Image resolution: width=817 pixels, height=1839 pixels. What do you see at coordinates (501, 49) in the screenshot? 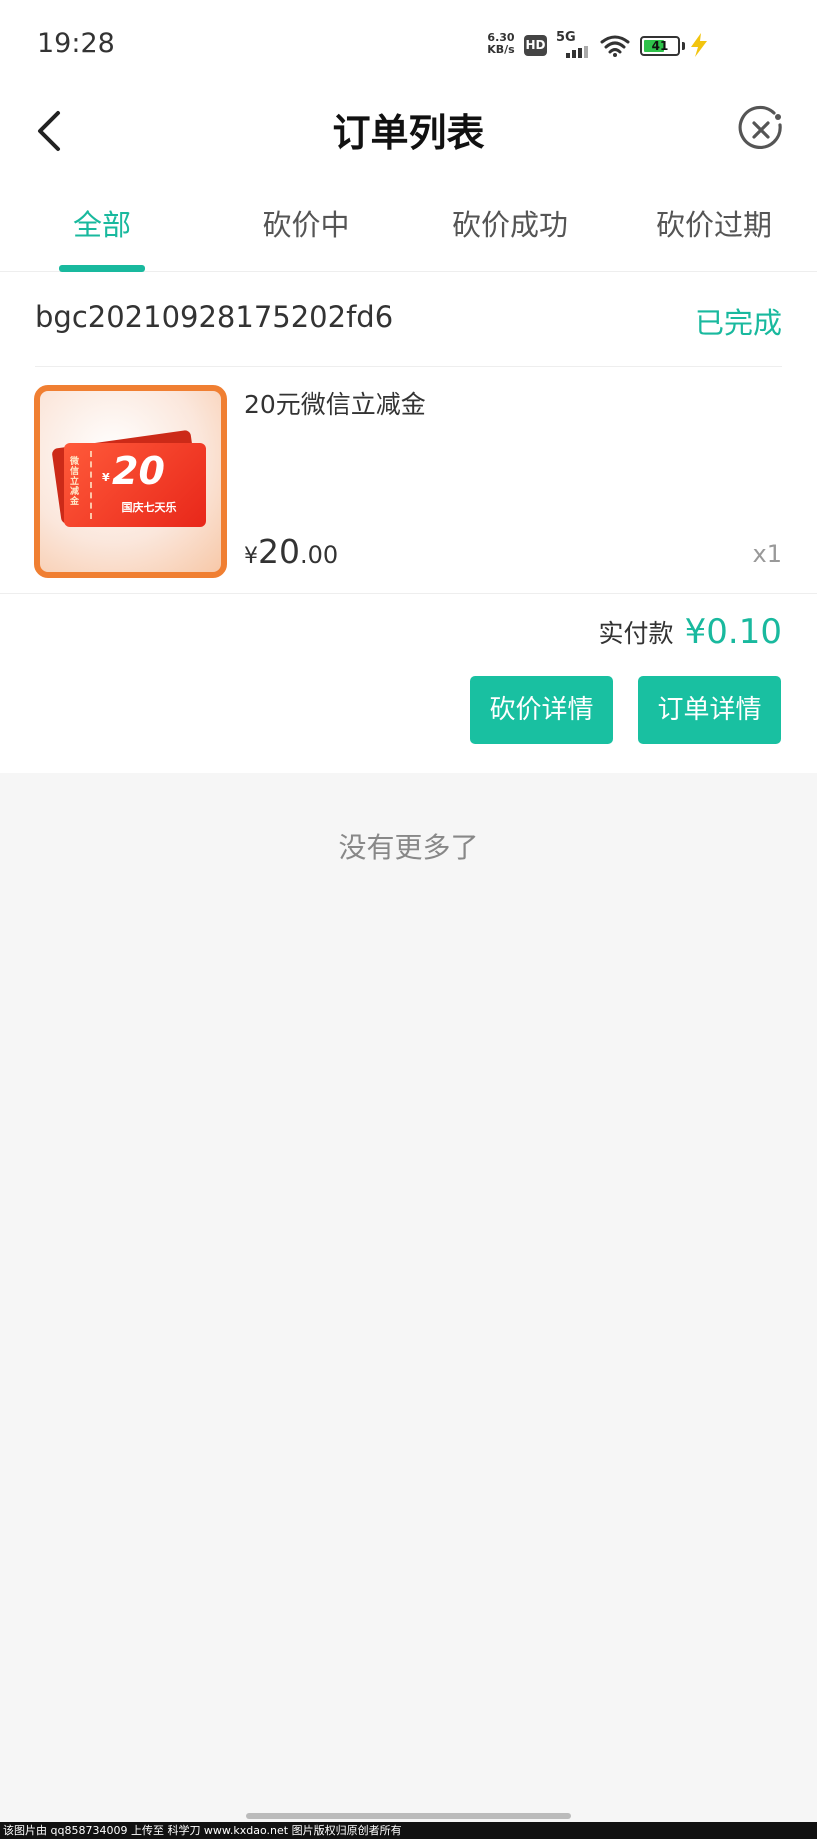
I see `net-speed-unit: KB/s` at bounding box center [501, 49].